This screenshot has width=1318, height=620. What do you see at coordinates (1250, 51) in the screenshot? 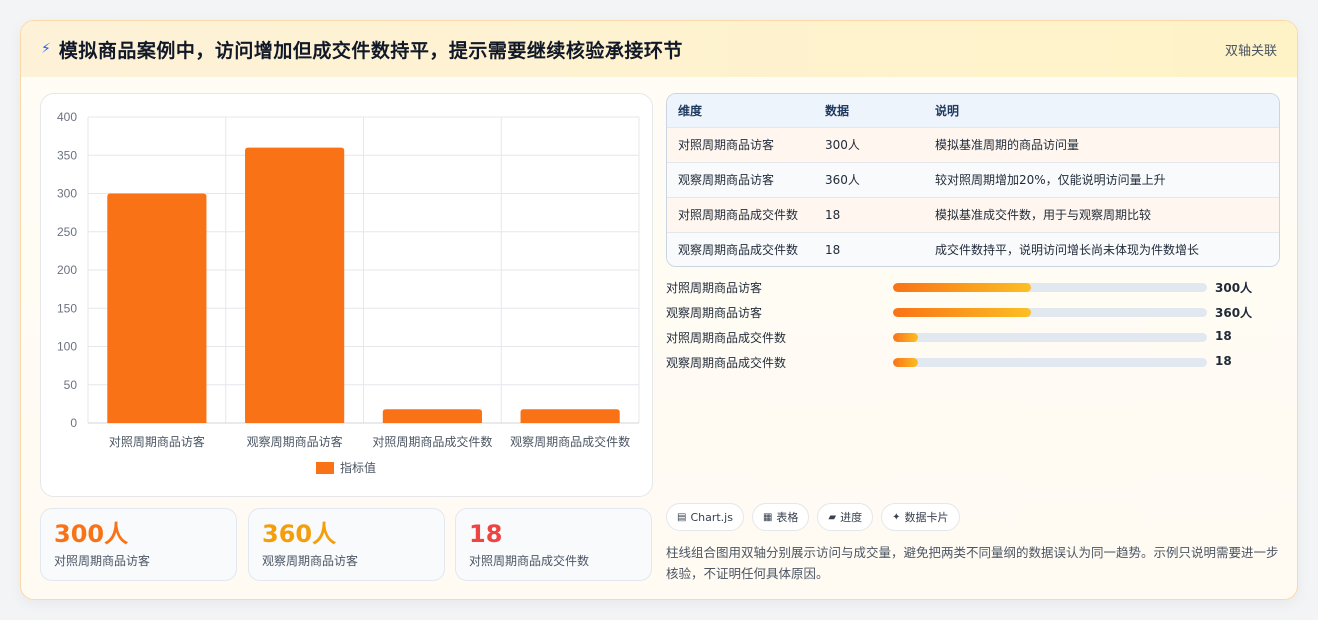
I see `dual-axis-tag: 双轴关联` at bounding box center [1250, 51].